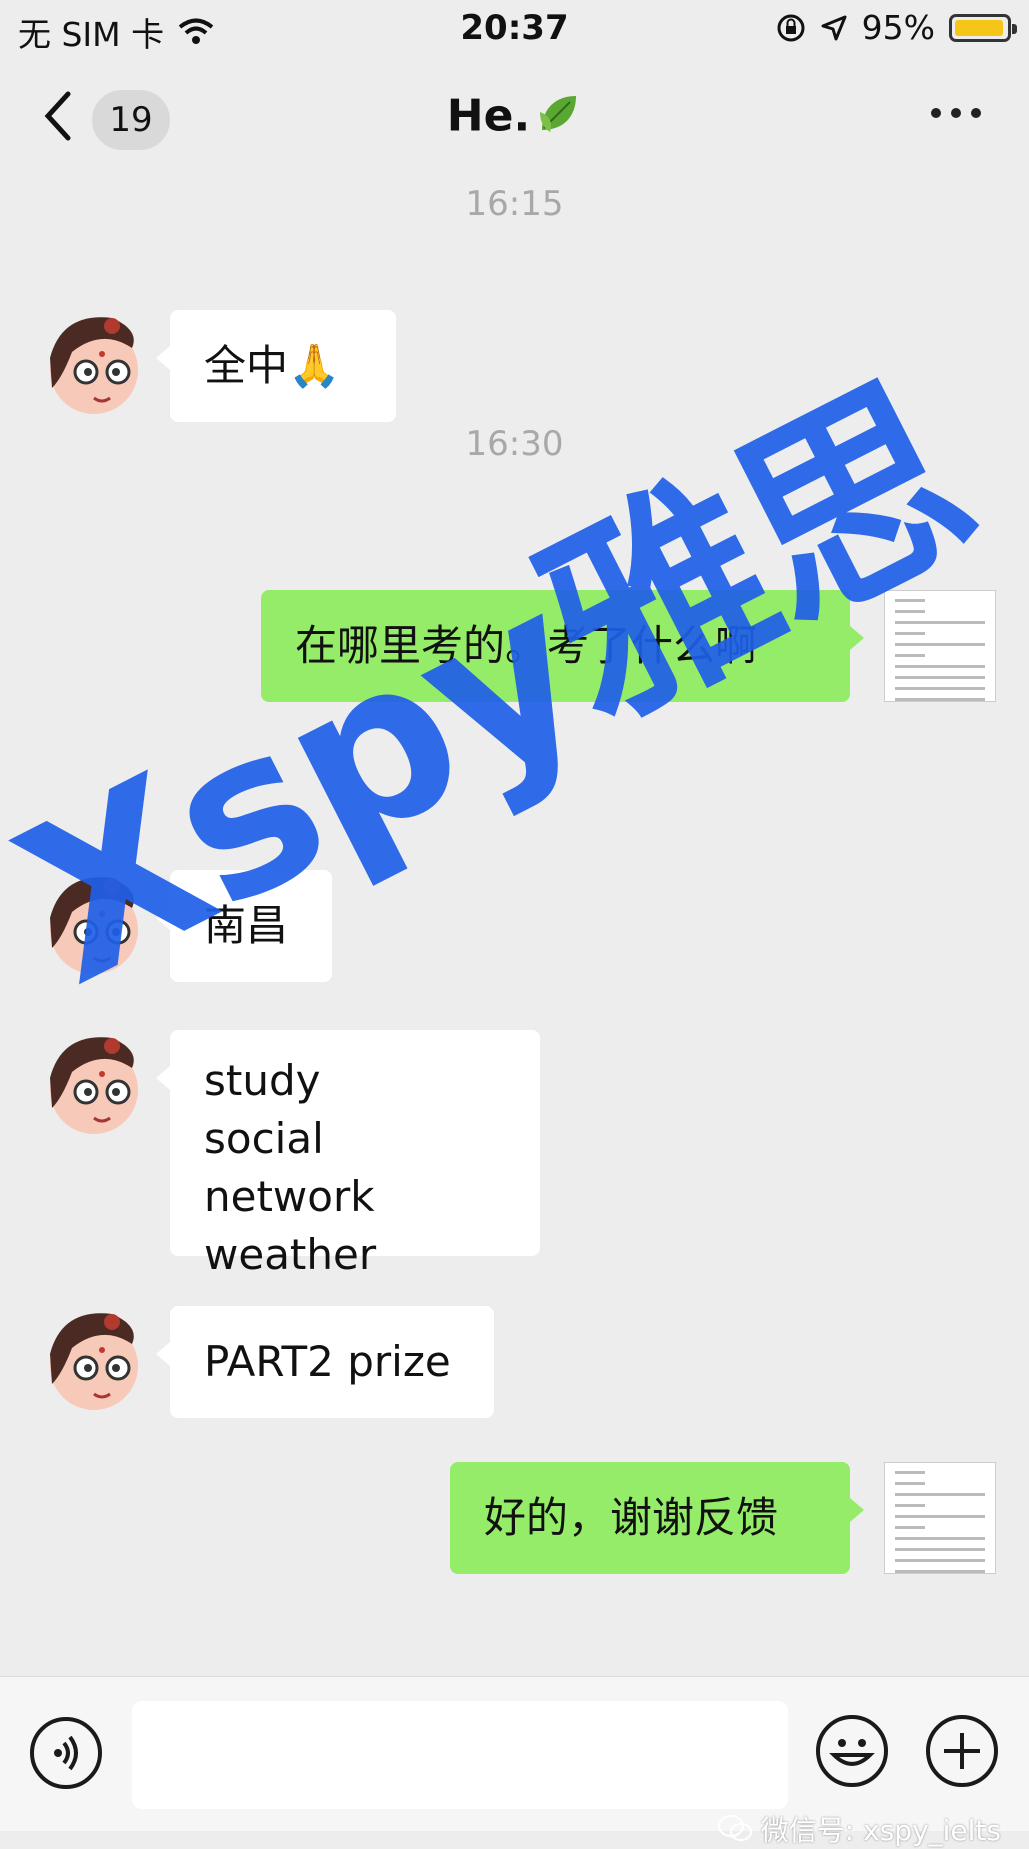 The width and height of the screenshot is (1029, 1849). Describe the element at coordinates (514, 28) in the screenshot. I see `status-bar: 无 SIM 卡 20:37 95%` at that location.